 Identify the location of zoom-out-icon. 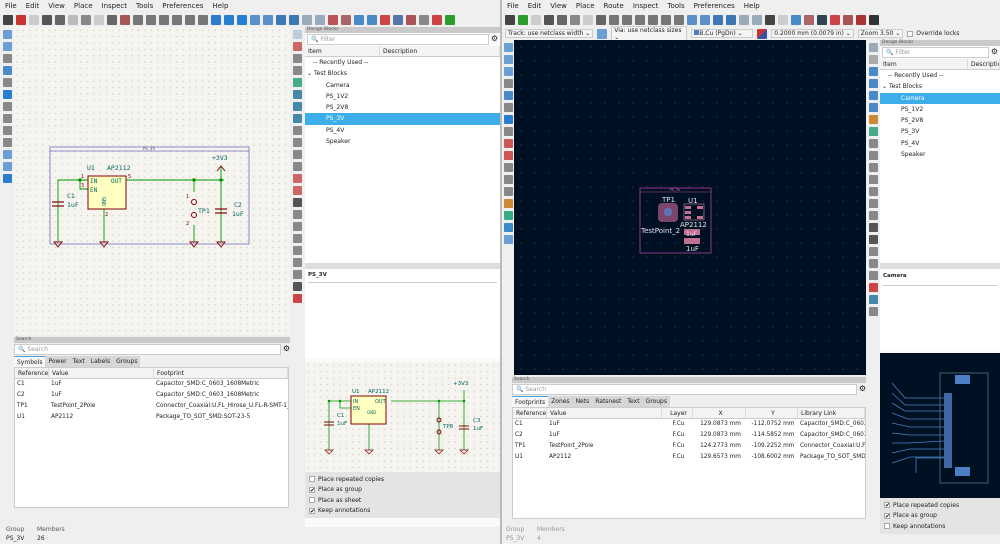
(640, 19).